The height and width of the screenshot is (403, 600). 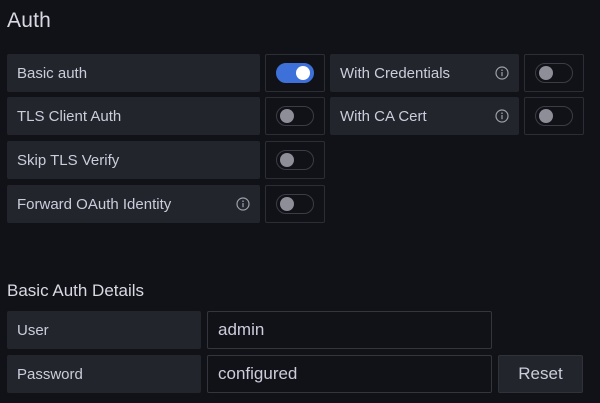 I want to click on with-credentials-toggle-cell, so click(x=554, y=73).